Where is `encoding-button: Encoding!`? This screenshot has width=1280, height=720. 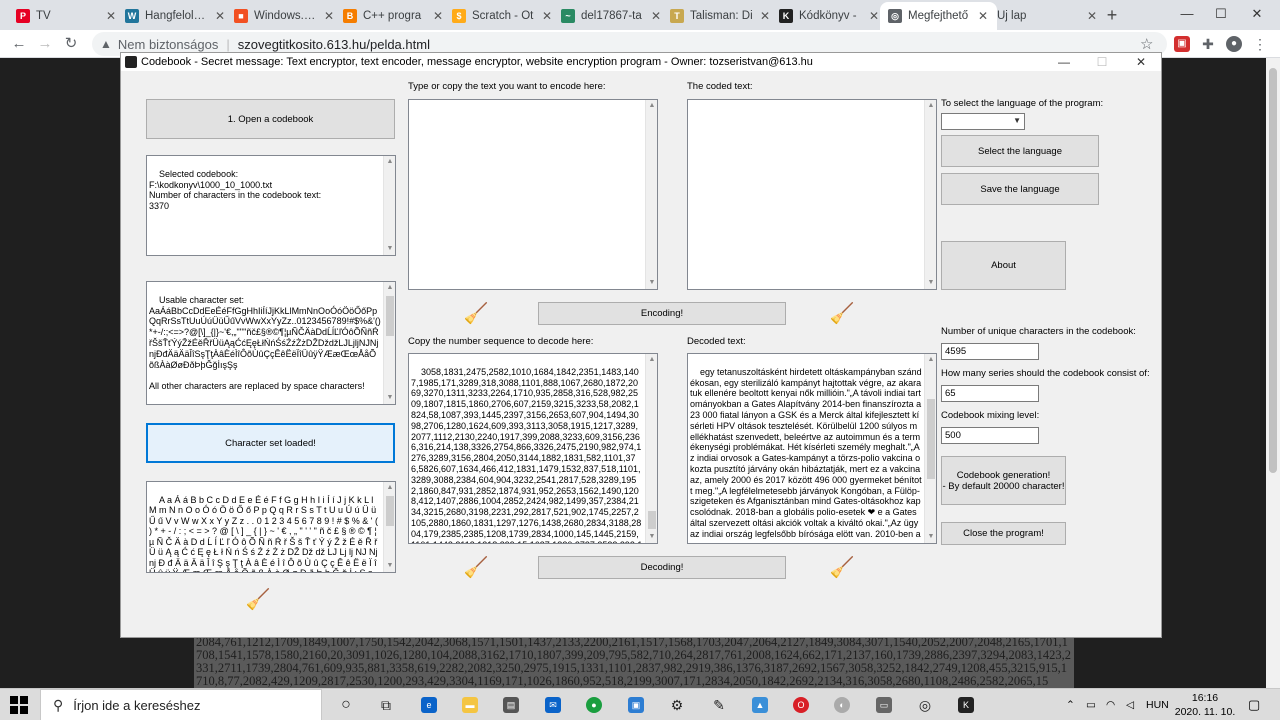 encoding-button: Encoding! is located at coordinates (662, 313).